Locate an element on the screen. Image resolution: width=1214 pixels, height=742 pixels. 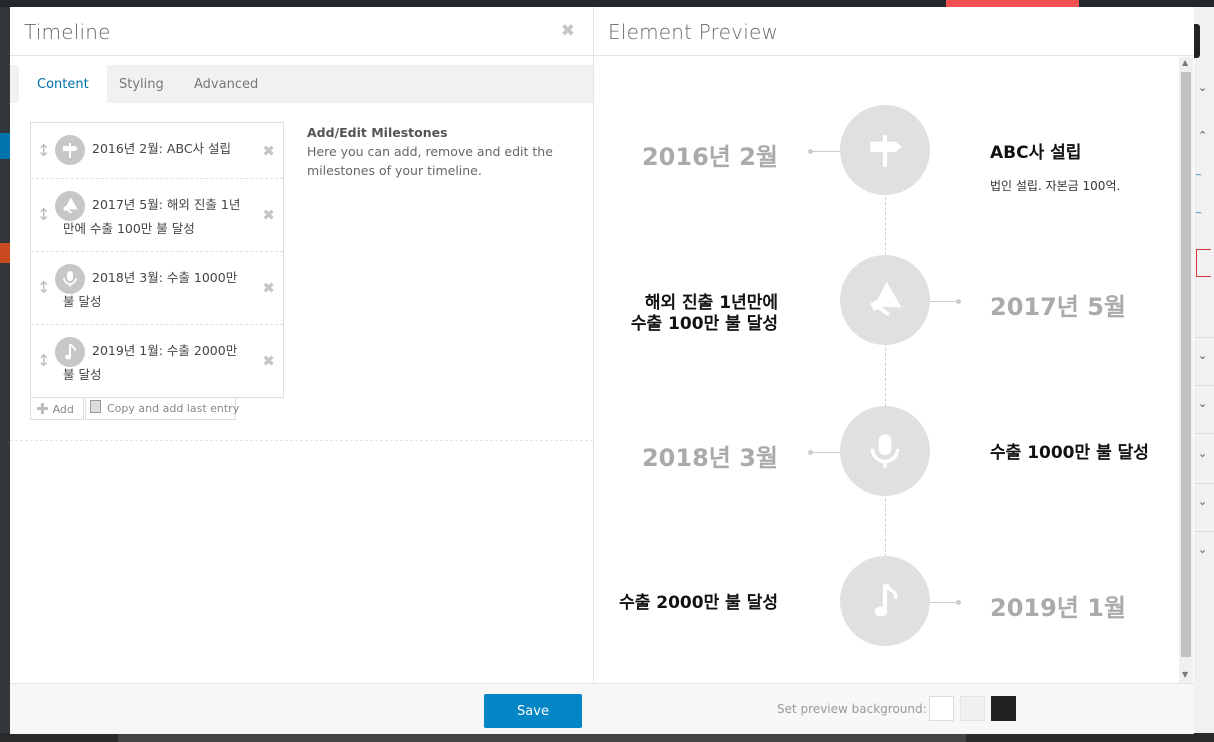
scrollbar-thumb is located at coordinates (1186, 364).